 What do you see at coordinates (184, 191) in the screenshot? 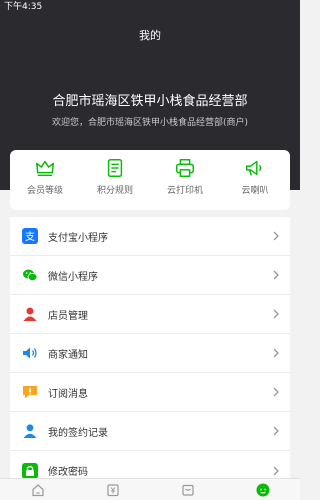
I see `quick-action-label: 云打印机` at bounding box center [184, 191].